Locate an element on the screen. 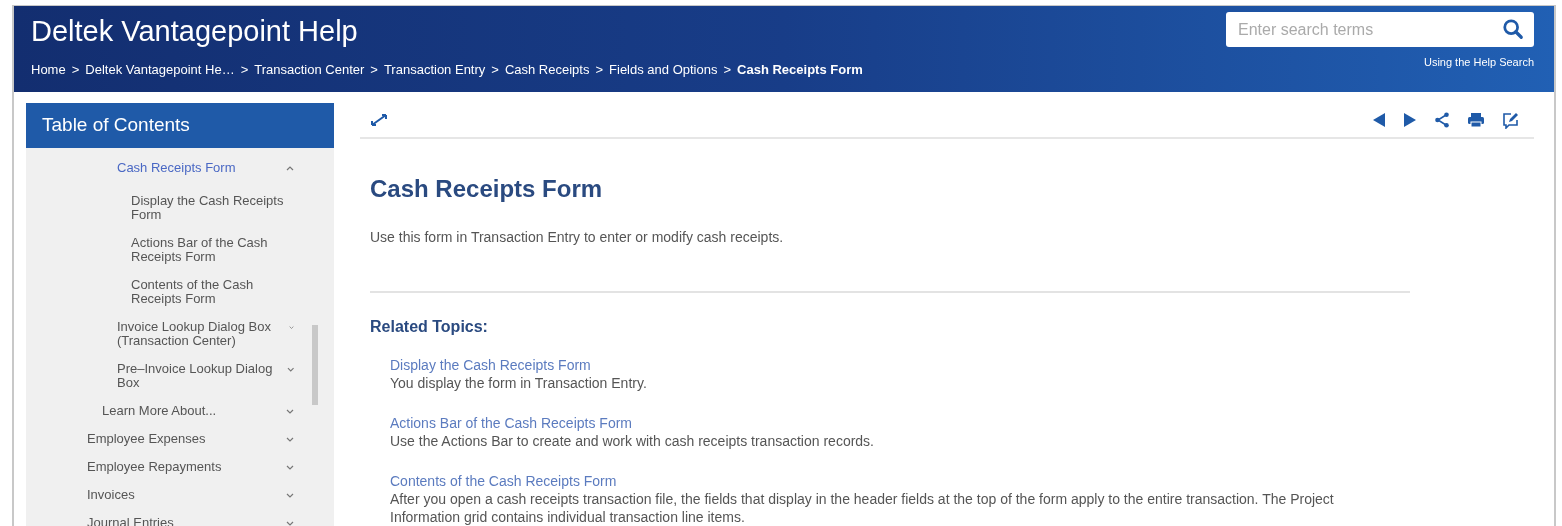 This screenshot has height=526, width=1562. search-icon is located at coordinates (1513, 29).